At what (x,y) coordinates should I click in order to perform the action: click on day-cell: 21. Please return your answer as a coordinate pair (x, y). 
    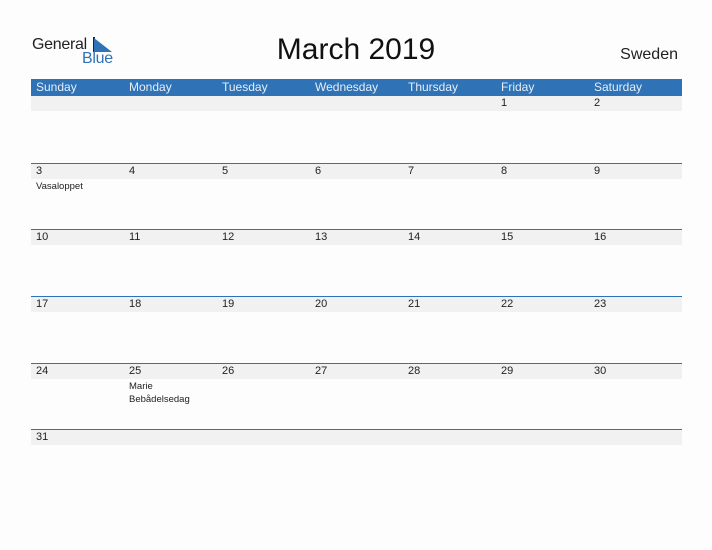
    Looking at the image, I should click on (449, 305).